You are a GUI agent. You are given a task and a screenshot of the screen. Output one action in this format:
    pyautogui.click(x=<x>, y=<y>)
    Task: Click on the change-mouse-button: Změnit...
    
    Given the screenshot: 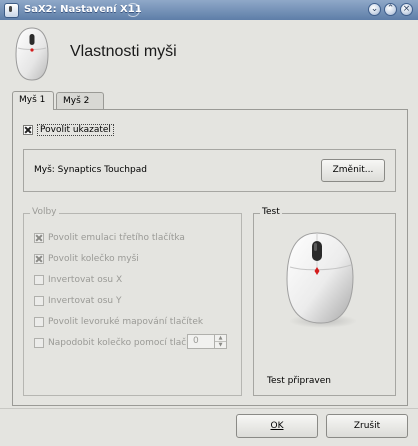 What is the action you would take?
    pyautogui.click(x=353, y=170)
    